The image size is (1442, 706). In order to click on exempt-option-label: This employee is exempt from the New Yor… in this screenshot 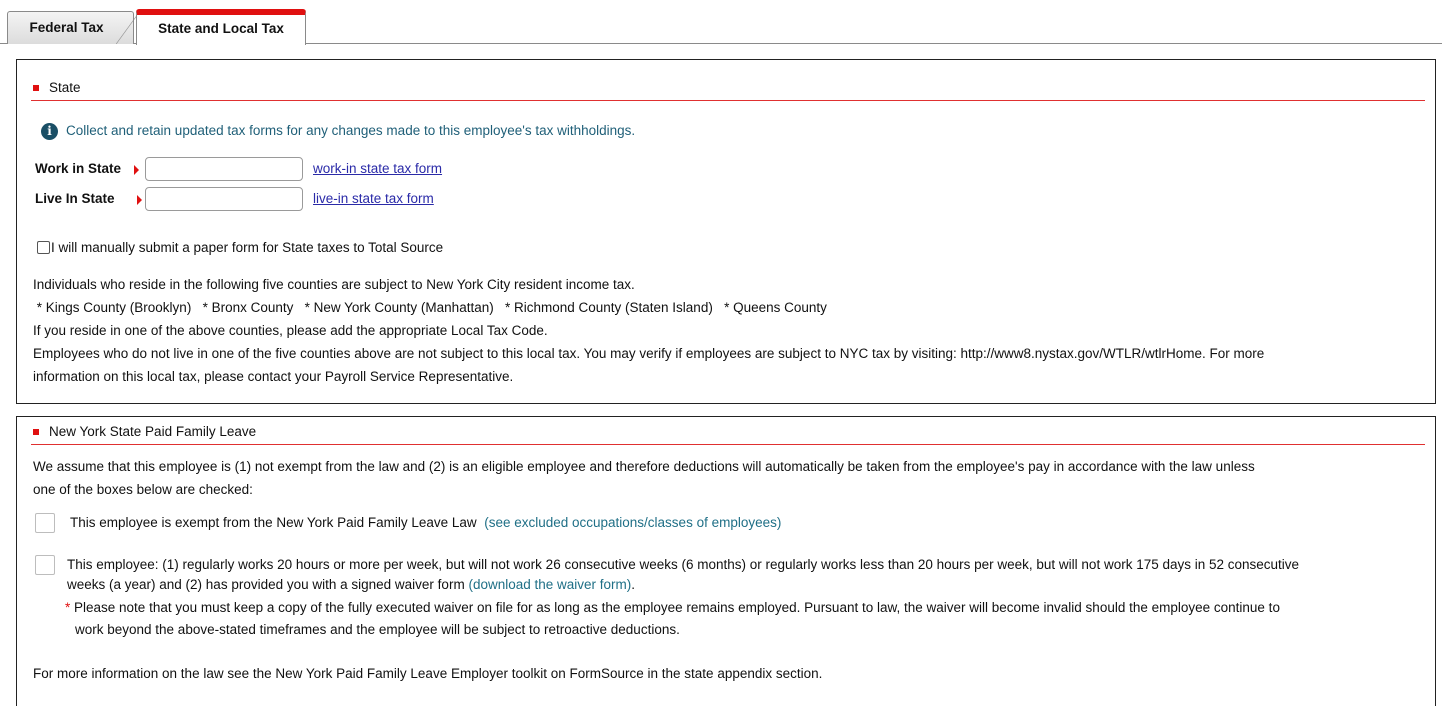, I will do `click(273, 522)`.